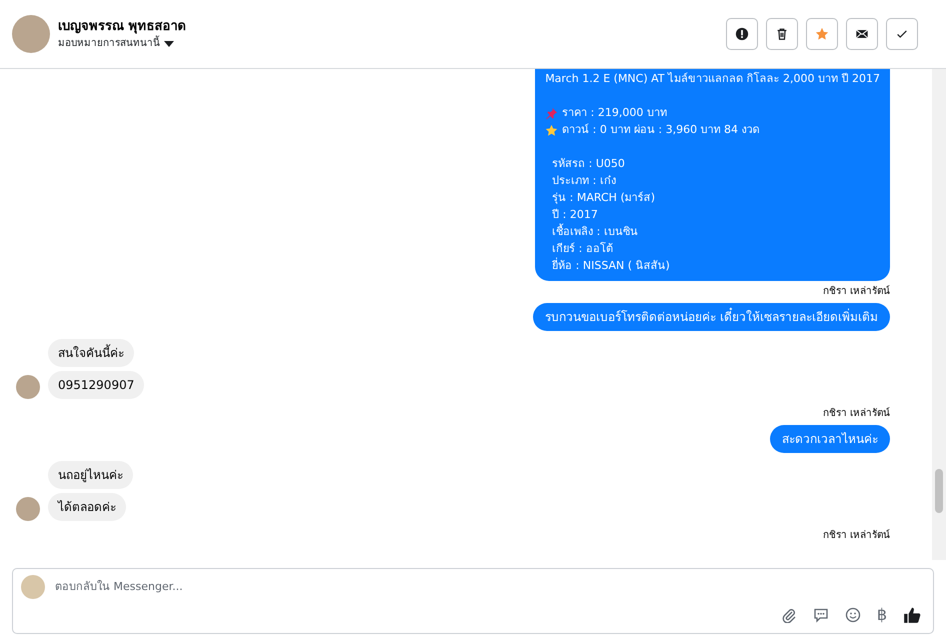  I want to click on envelope-icon, so click(862, 34).